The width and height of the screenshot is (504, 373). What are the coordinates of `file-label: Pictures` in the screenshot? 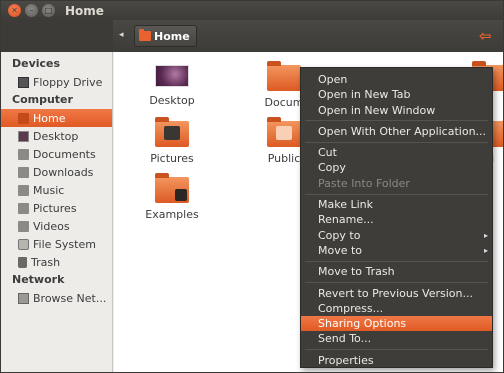 It's located at (172, 158).